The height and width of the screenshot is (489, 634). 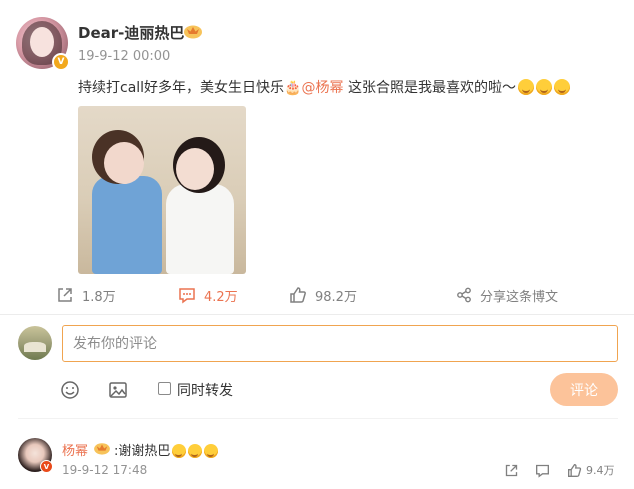 What do you see at coordinates (336, 297) in the screenshot?
I see `like-count: 98.2万` at bounding box center [336, 297].